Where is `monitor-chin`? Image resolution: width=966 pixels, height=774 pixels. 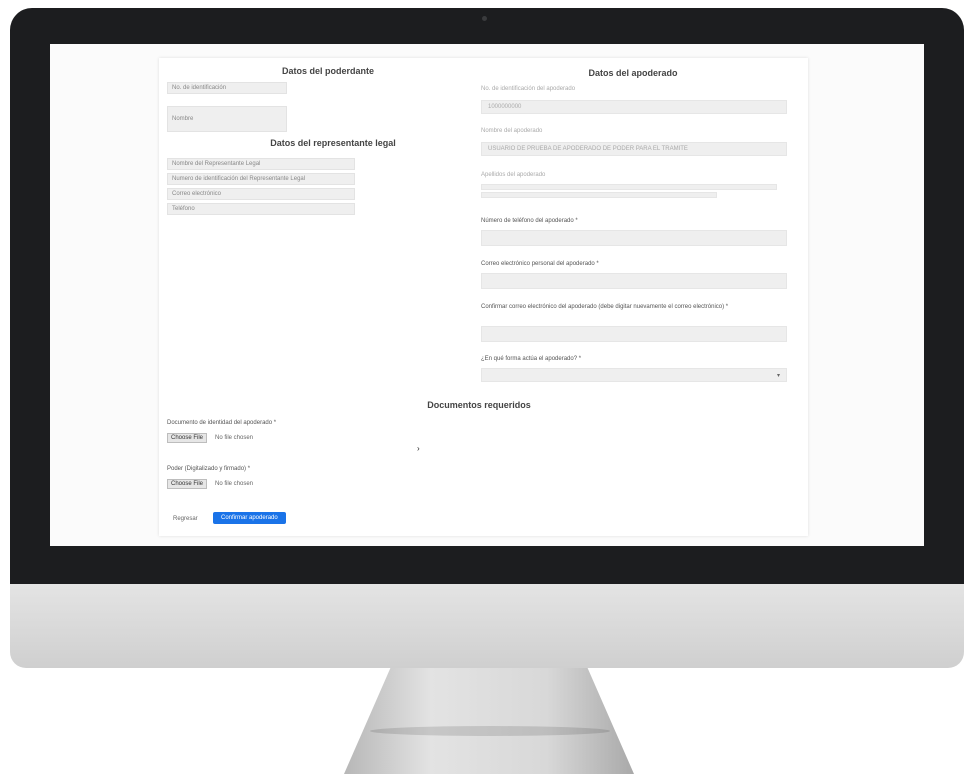
monitor-chin is located at coordinates (487, 626).